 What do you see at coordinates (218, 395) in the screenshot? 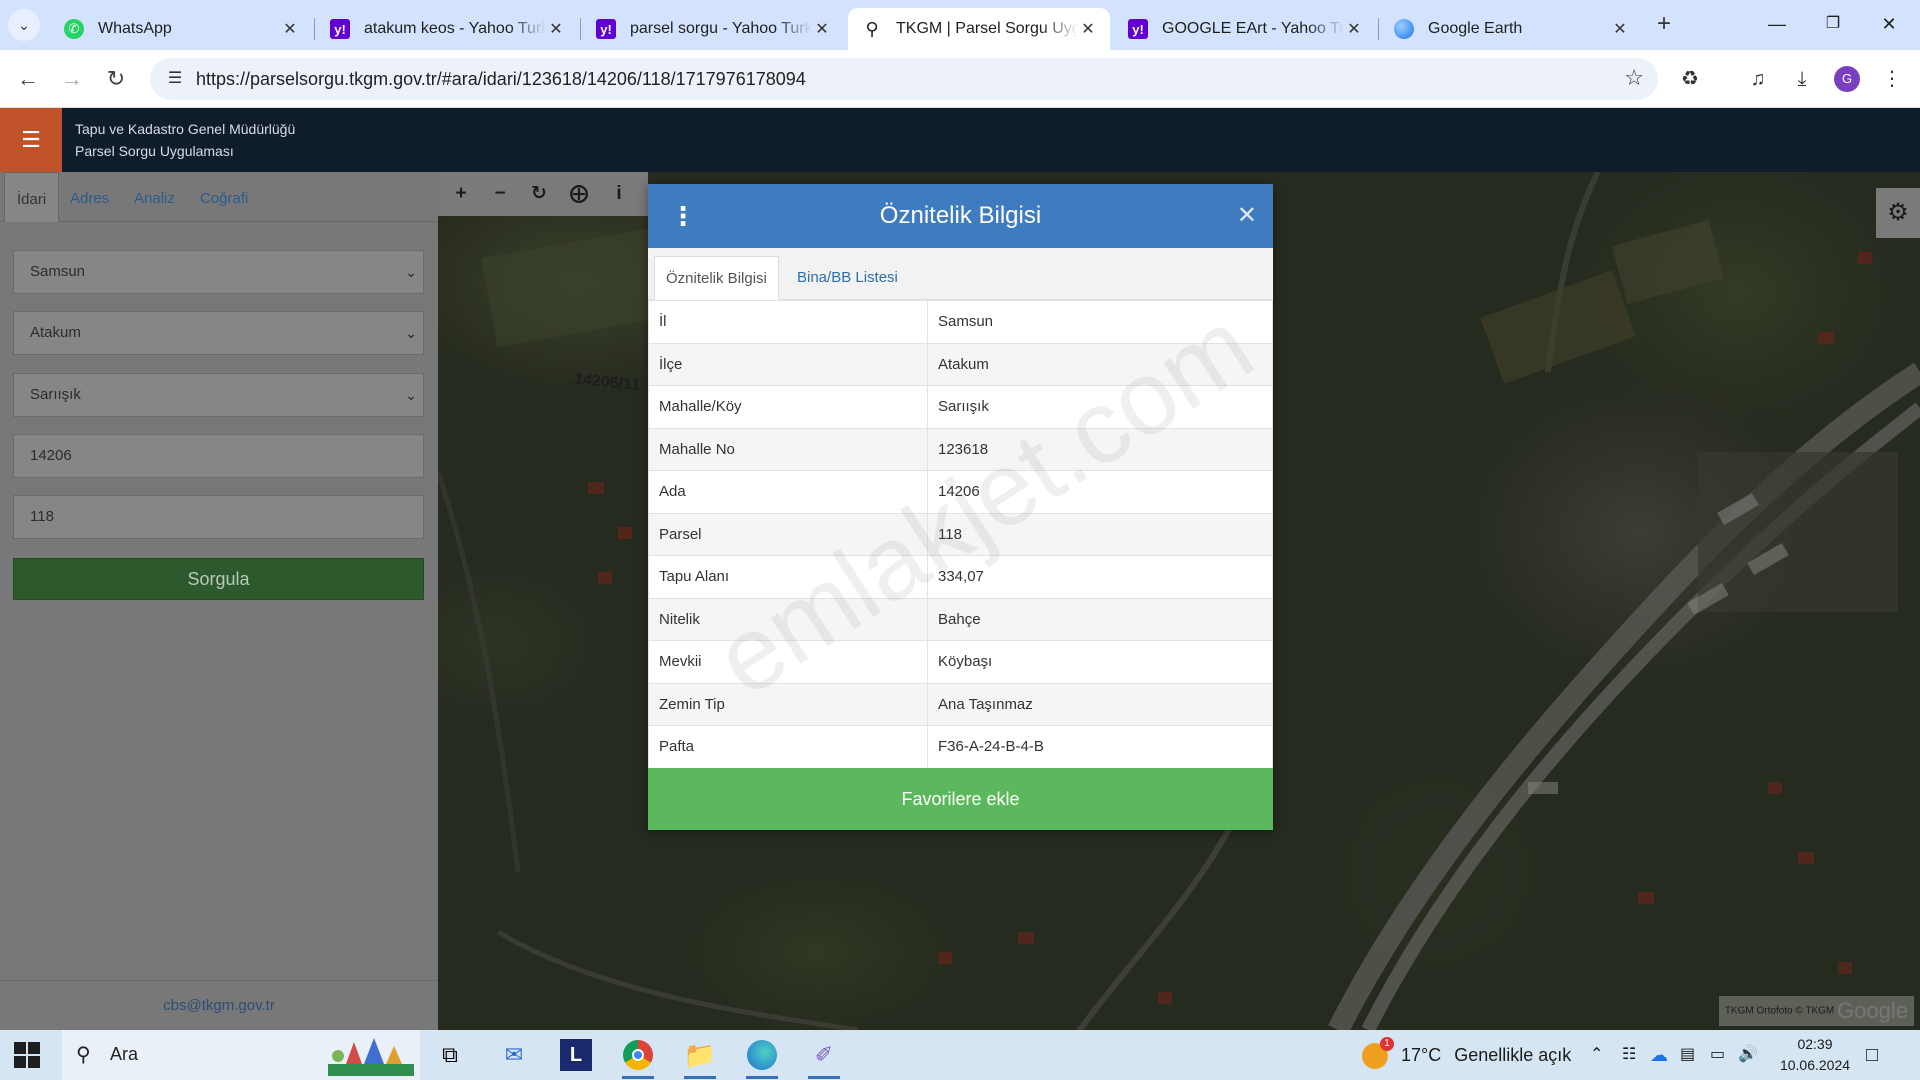
I see `mahalle-select: Sarıışık ⌄` at bounding box center [218, 395].